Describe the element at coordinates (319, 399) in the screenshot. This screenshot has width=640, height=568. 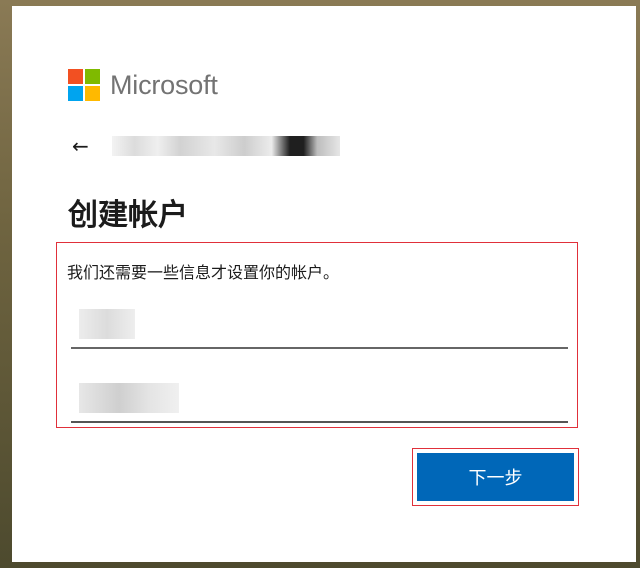
I see `second-input-field` at that location.